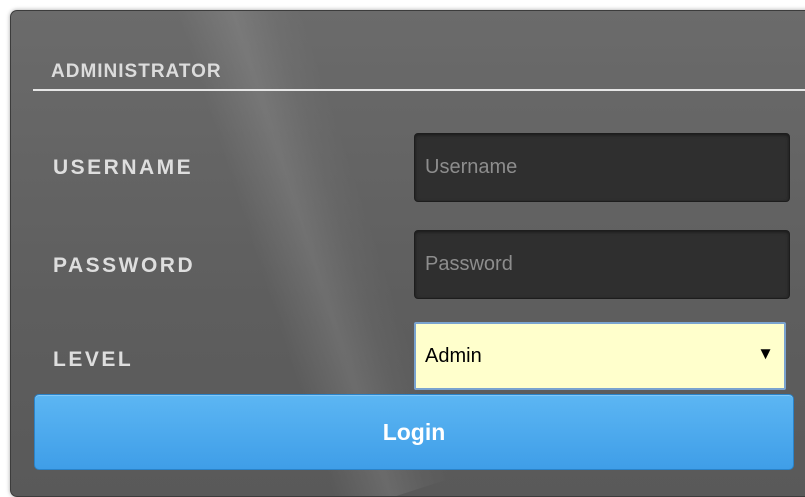 Image resolution: width=805 pixels, height=497 pixels. What do you see at coordinates (602, 167) in the screenshot?
I see `username-input` at bounding box center [602, 167].